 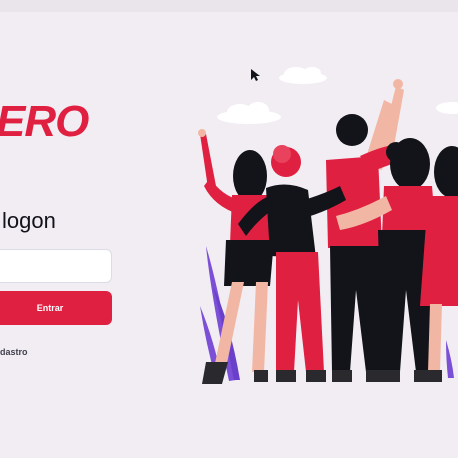 What do you see at coordinates (56, 308) in the screenshot?
I see `enter-button: Entrar` at bounding box center [56, 308].